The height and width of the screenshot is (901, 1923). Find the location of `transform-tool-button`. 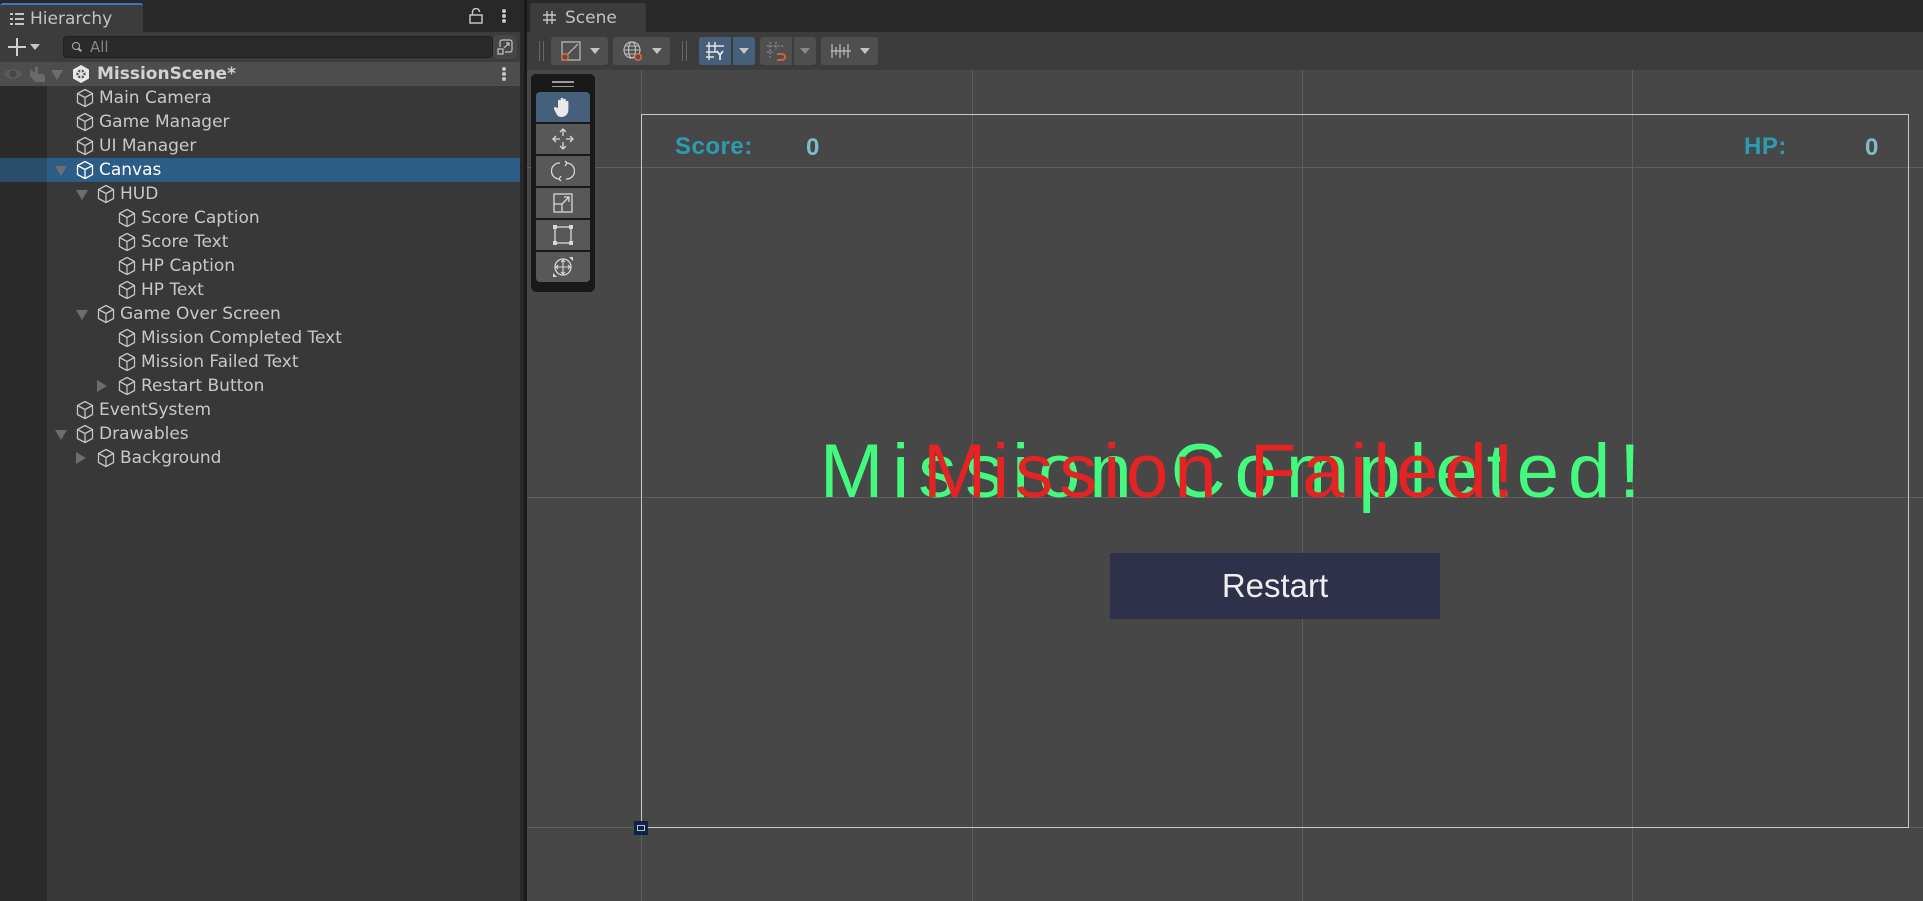

transform-tool-button is located at coordinates (563, 267).